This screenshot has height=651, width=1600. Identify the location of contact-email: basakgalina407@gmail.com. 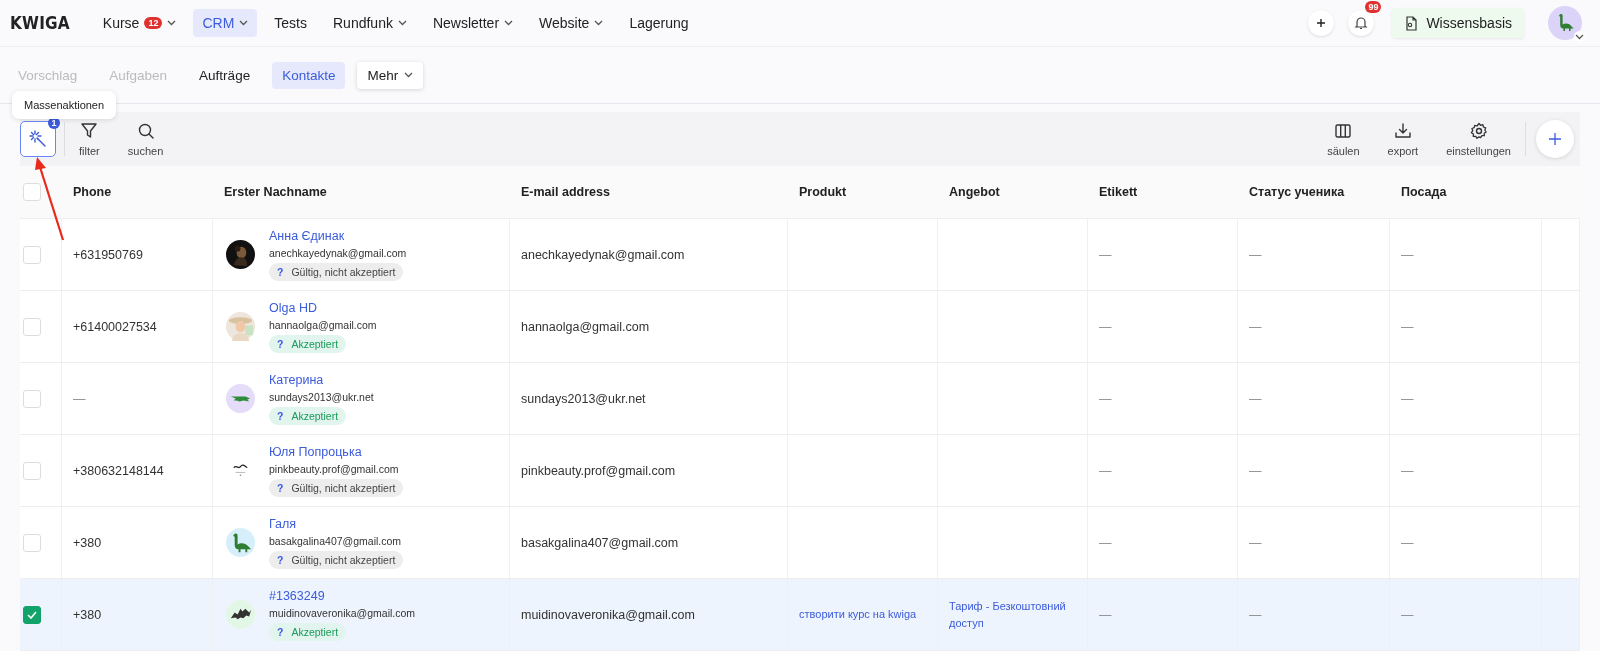
(335, 540).